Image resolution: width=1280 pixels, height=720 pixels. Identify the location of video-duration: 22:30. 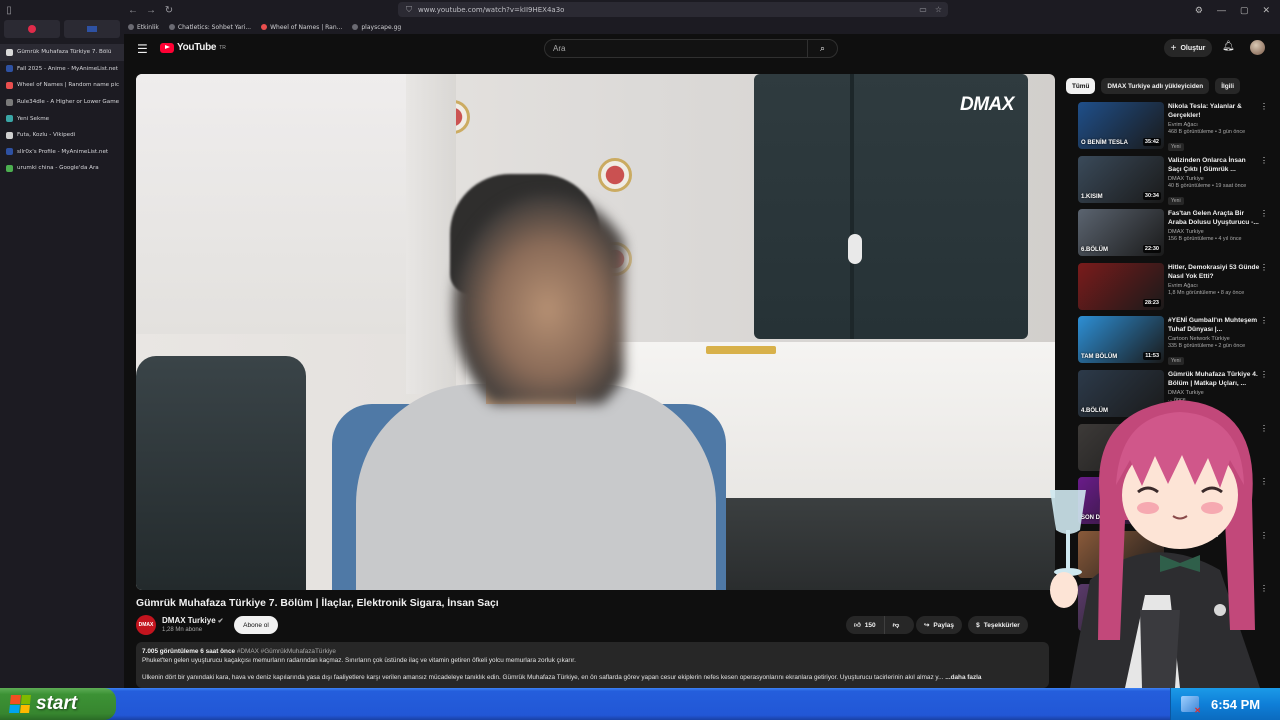
(1151, 249).